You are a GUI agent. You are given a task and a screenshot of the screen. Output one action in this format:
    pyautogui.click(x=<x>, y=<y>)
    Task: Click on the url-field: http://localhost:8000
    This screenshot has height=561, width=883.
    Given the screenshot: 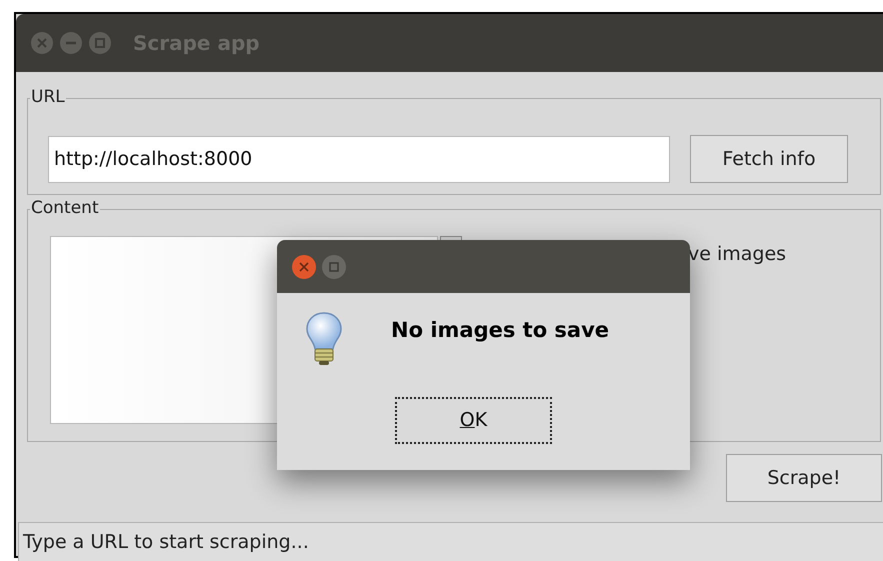 What is the action you would take?
    pyautogui.click(x=359, y=159)
    